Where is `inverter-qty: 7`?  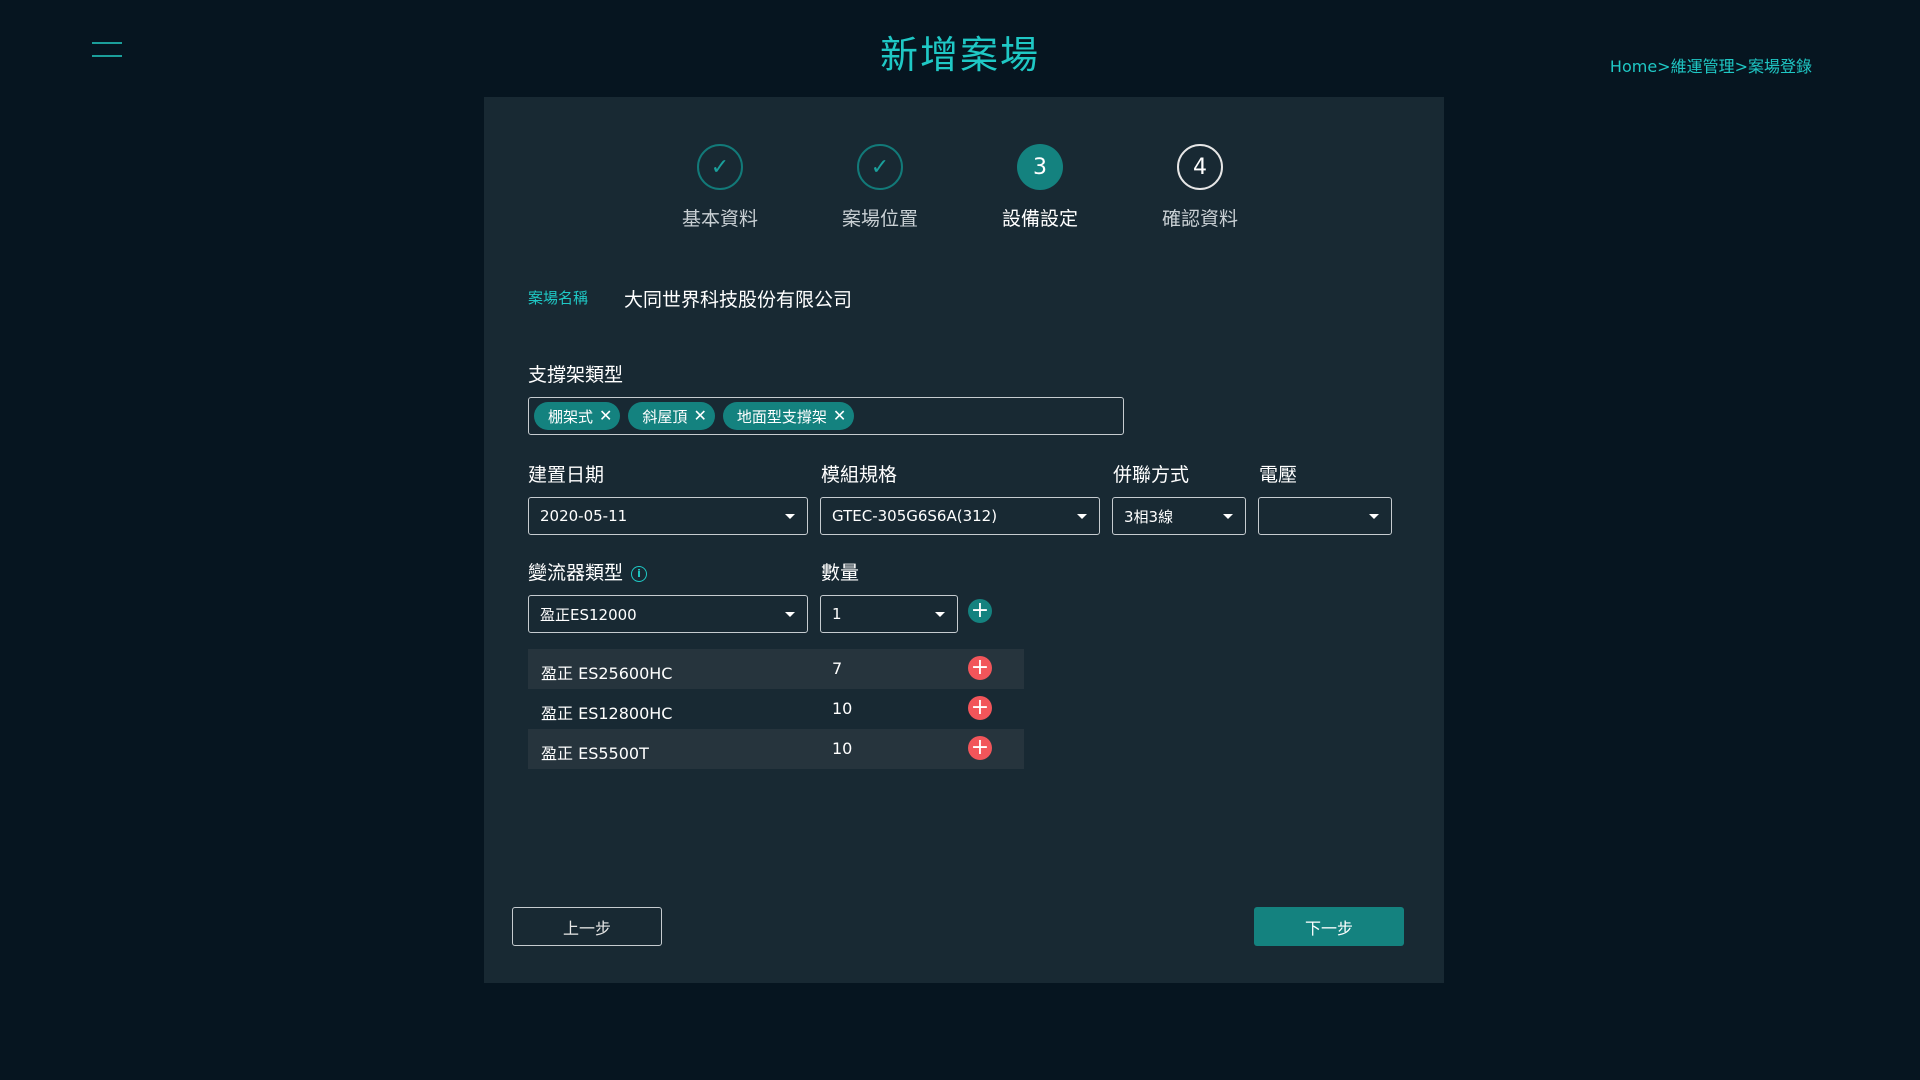
inverter-qty: 7 is located at coordinates (837, 668).